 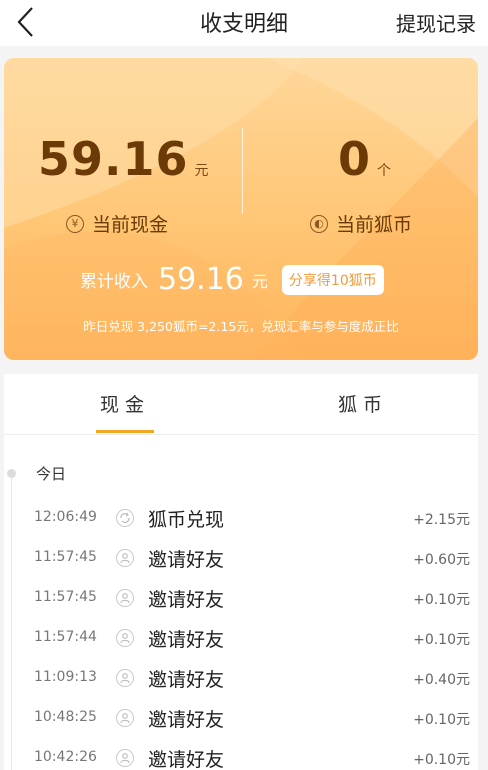 What do you see at coordinates (241, 559) in the screenshot?
I see `list-item: 11:57:45 邀请好友 +0.60元` at bounding box center [241, 559].